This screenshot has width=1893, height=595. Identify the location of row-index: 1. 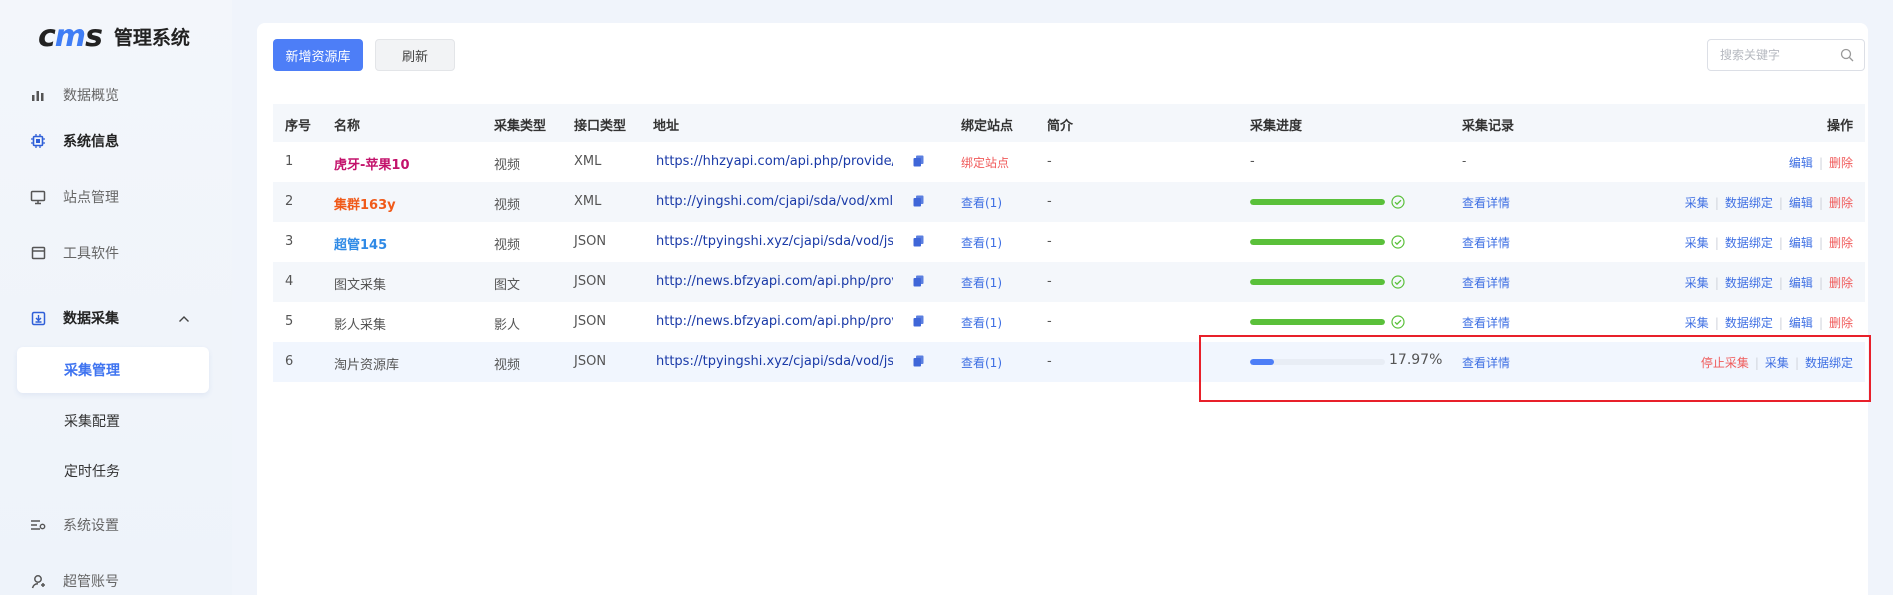
(289, 161).